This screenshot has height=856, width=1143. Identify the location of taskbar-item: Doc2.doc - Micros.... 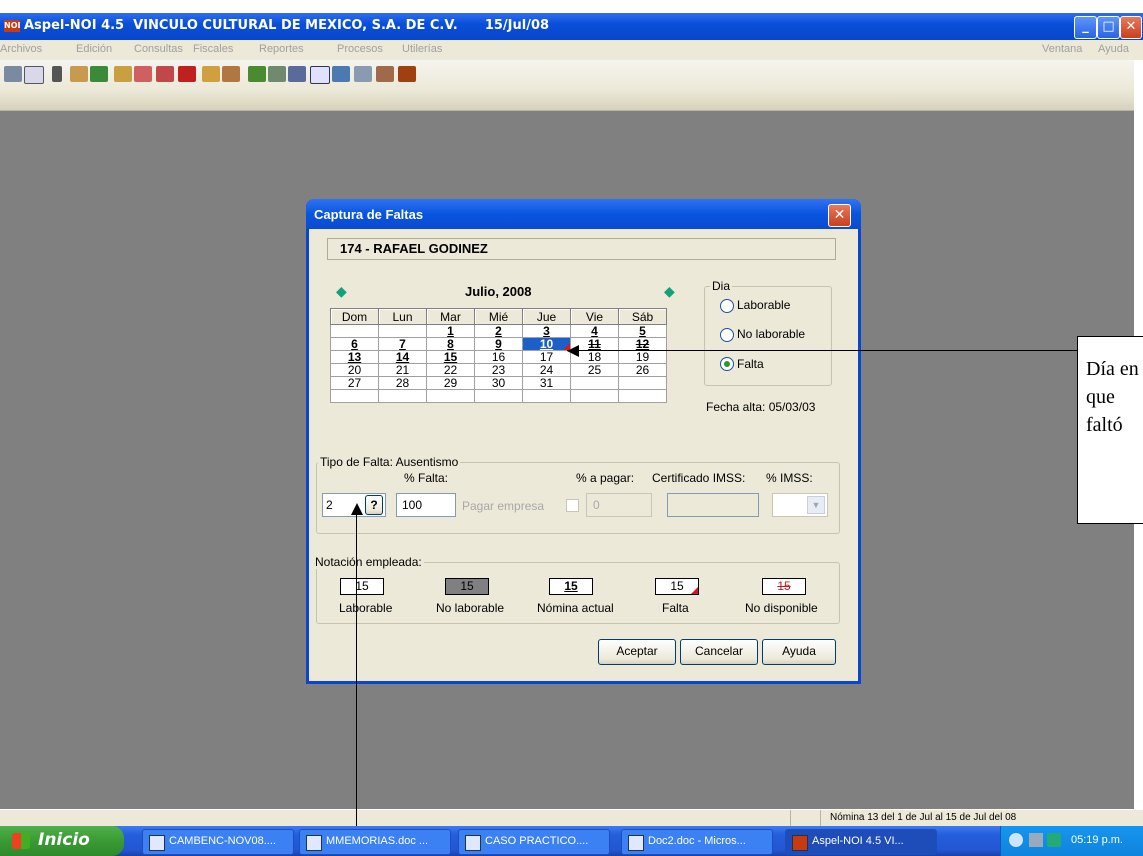
(697, 842).